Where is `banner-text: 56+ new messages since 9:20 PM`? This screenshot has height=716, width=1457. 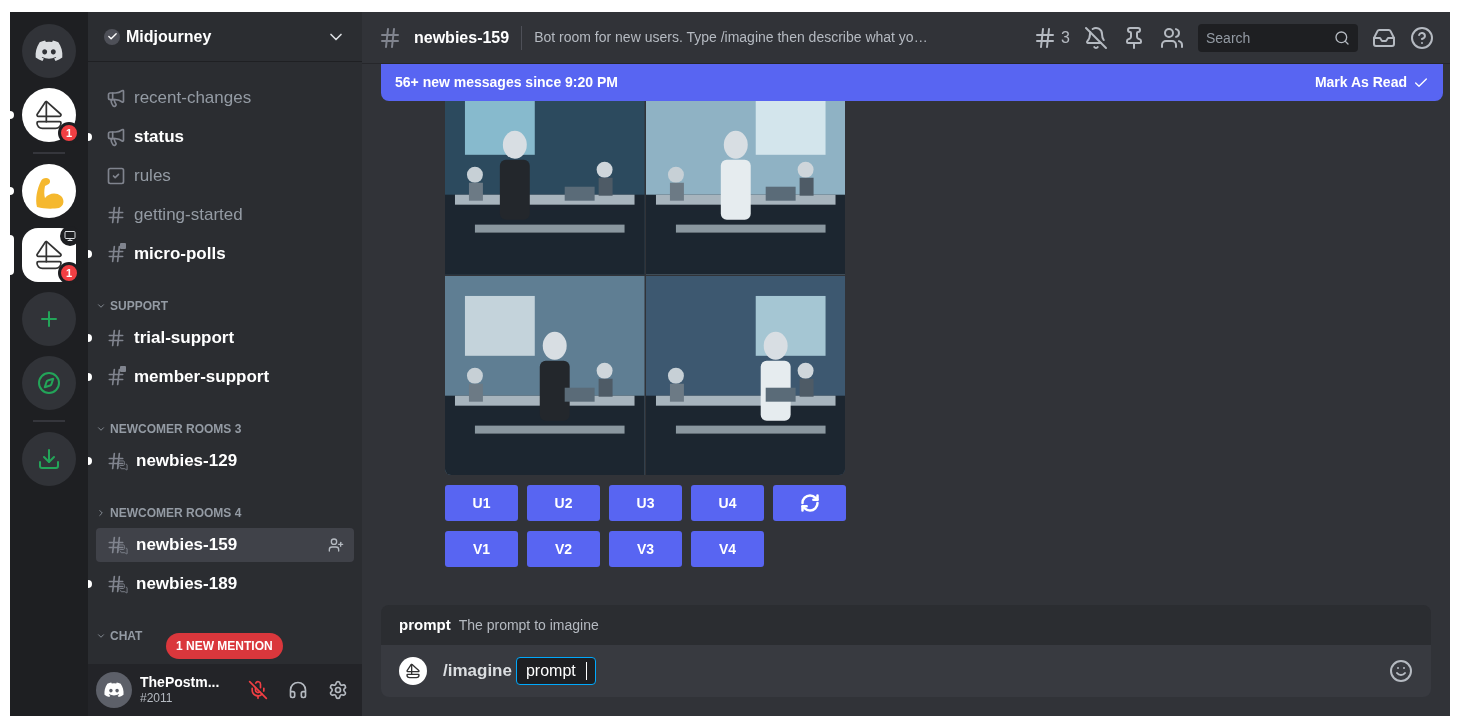
banner-text: 56+ new messages since 9:20 PM is located at coordinates (506, 82).